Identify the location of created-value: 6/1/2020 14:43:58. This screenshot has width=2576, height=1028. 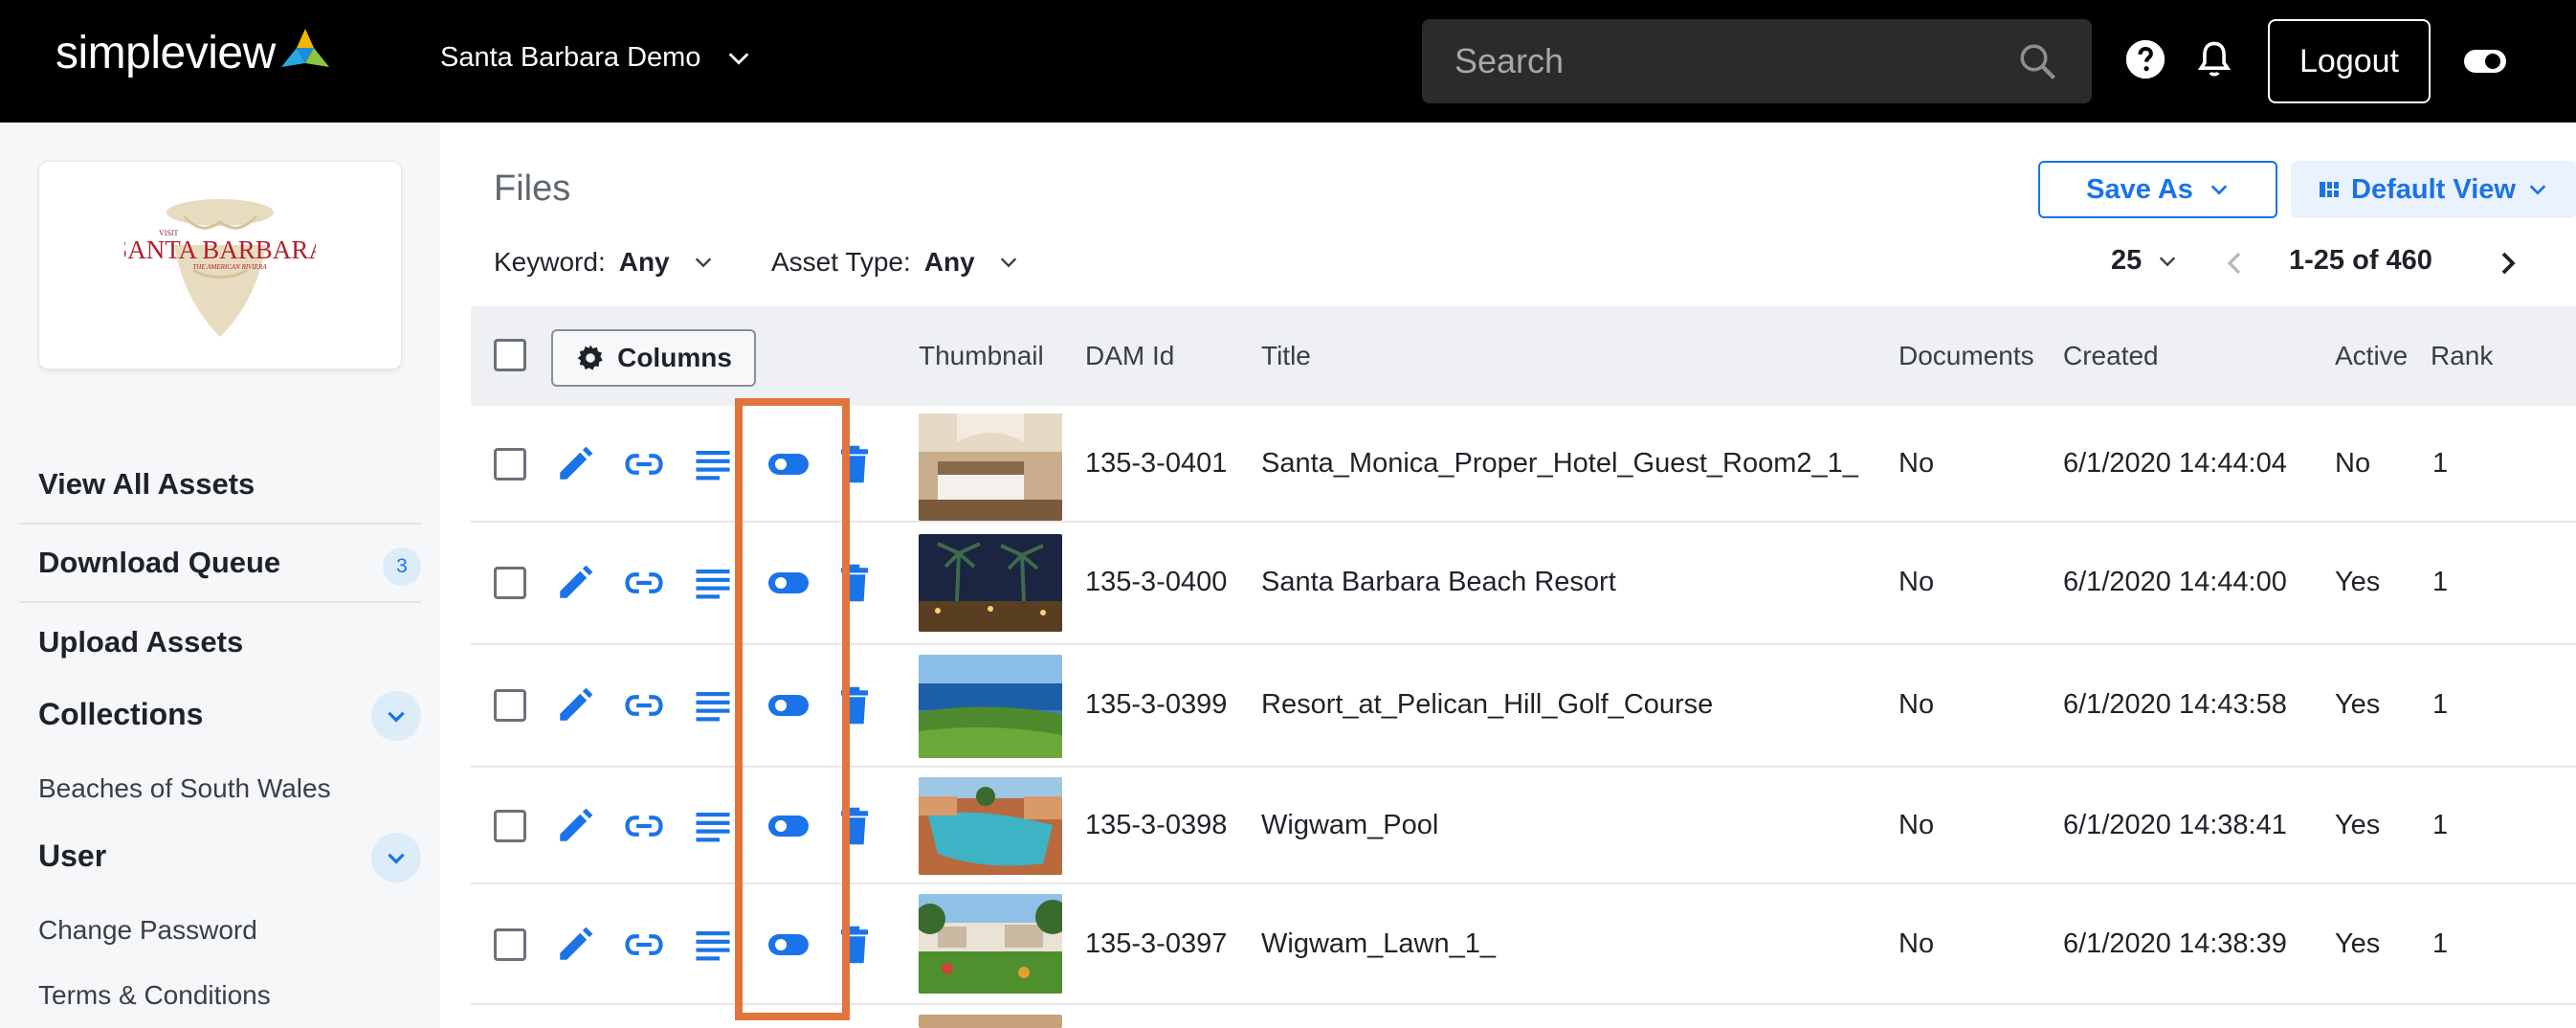
(2175, 704).